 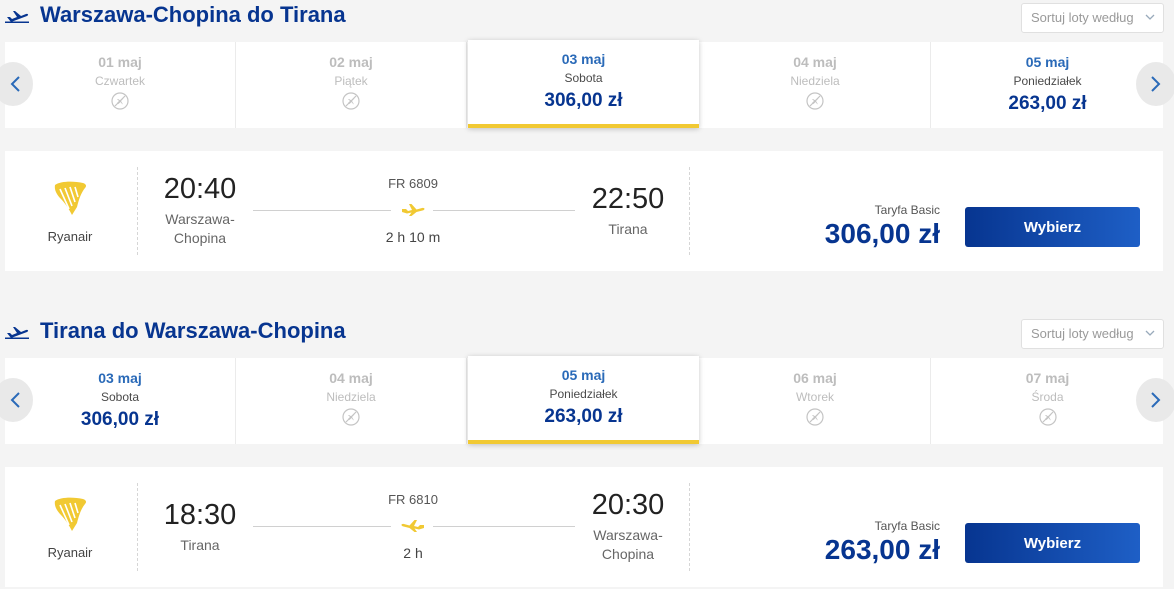 I want to click on day-label: Piątek, so click(x=351, y=81).